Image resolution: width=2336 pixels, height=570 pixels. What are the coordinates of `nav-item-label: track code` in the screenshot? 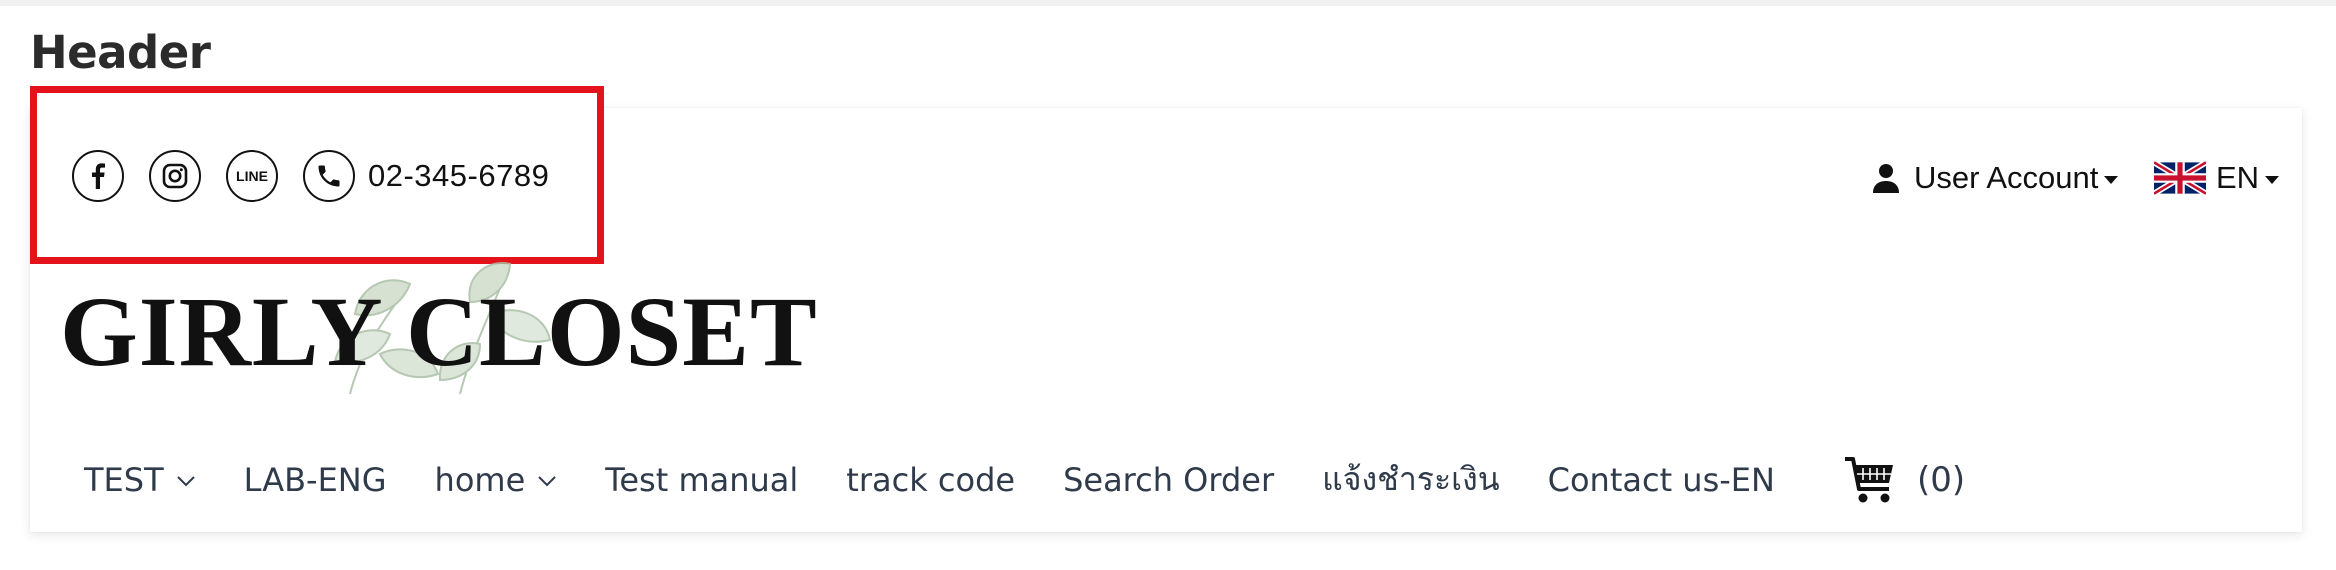 It's located at (931, 479).